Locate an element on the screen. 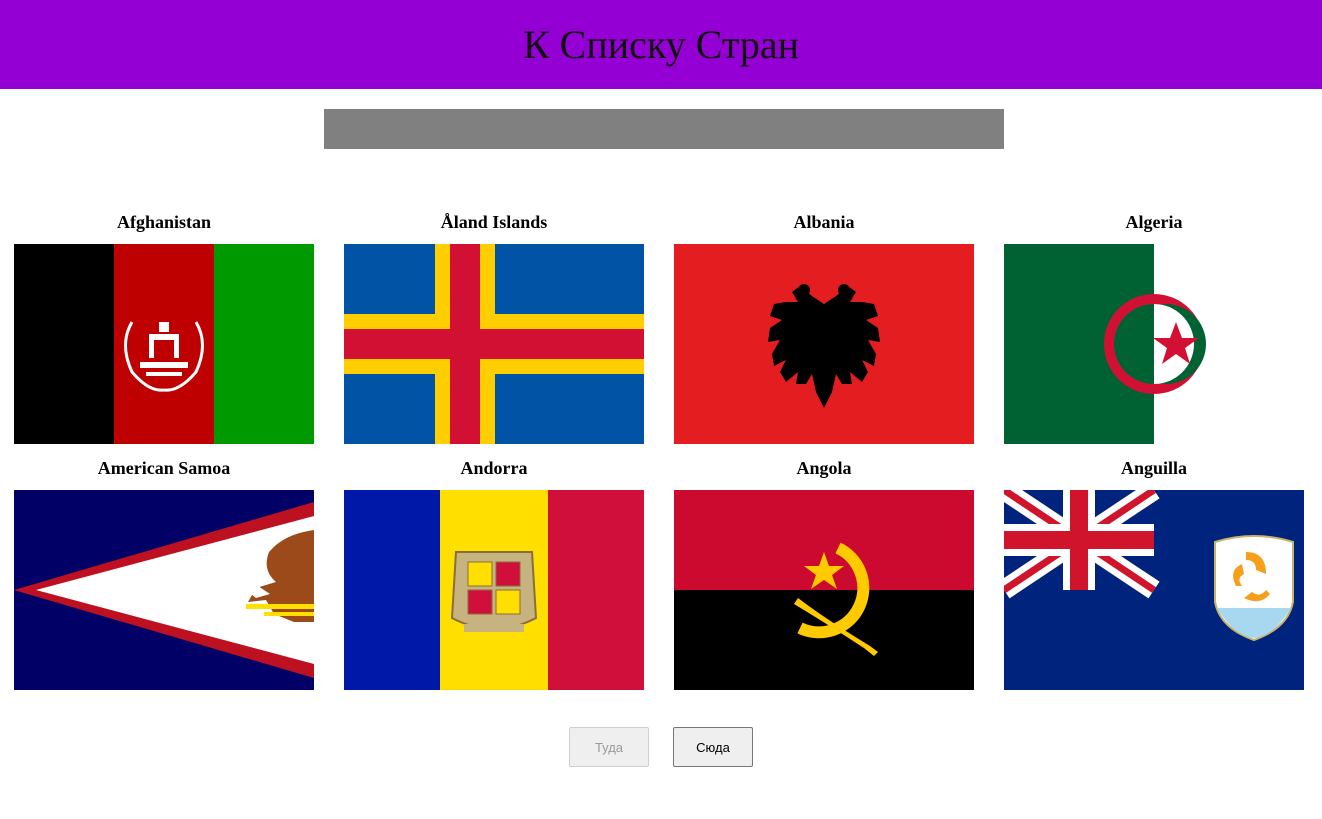 Image resolution: width=1322 pixels, height=819 pixels. country-card: American Samoa is located at coordinates (164, 573).